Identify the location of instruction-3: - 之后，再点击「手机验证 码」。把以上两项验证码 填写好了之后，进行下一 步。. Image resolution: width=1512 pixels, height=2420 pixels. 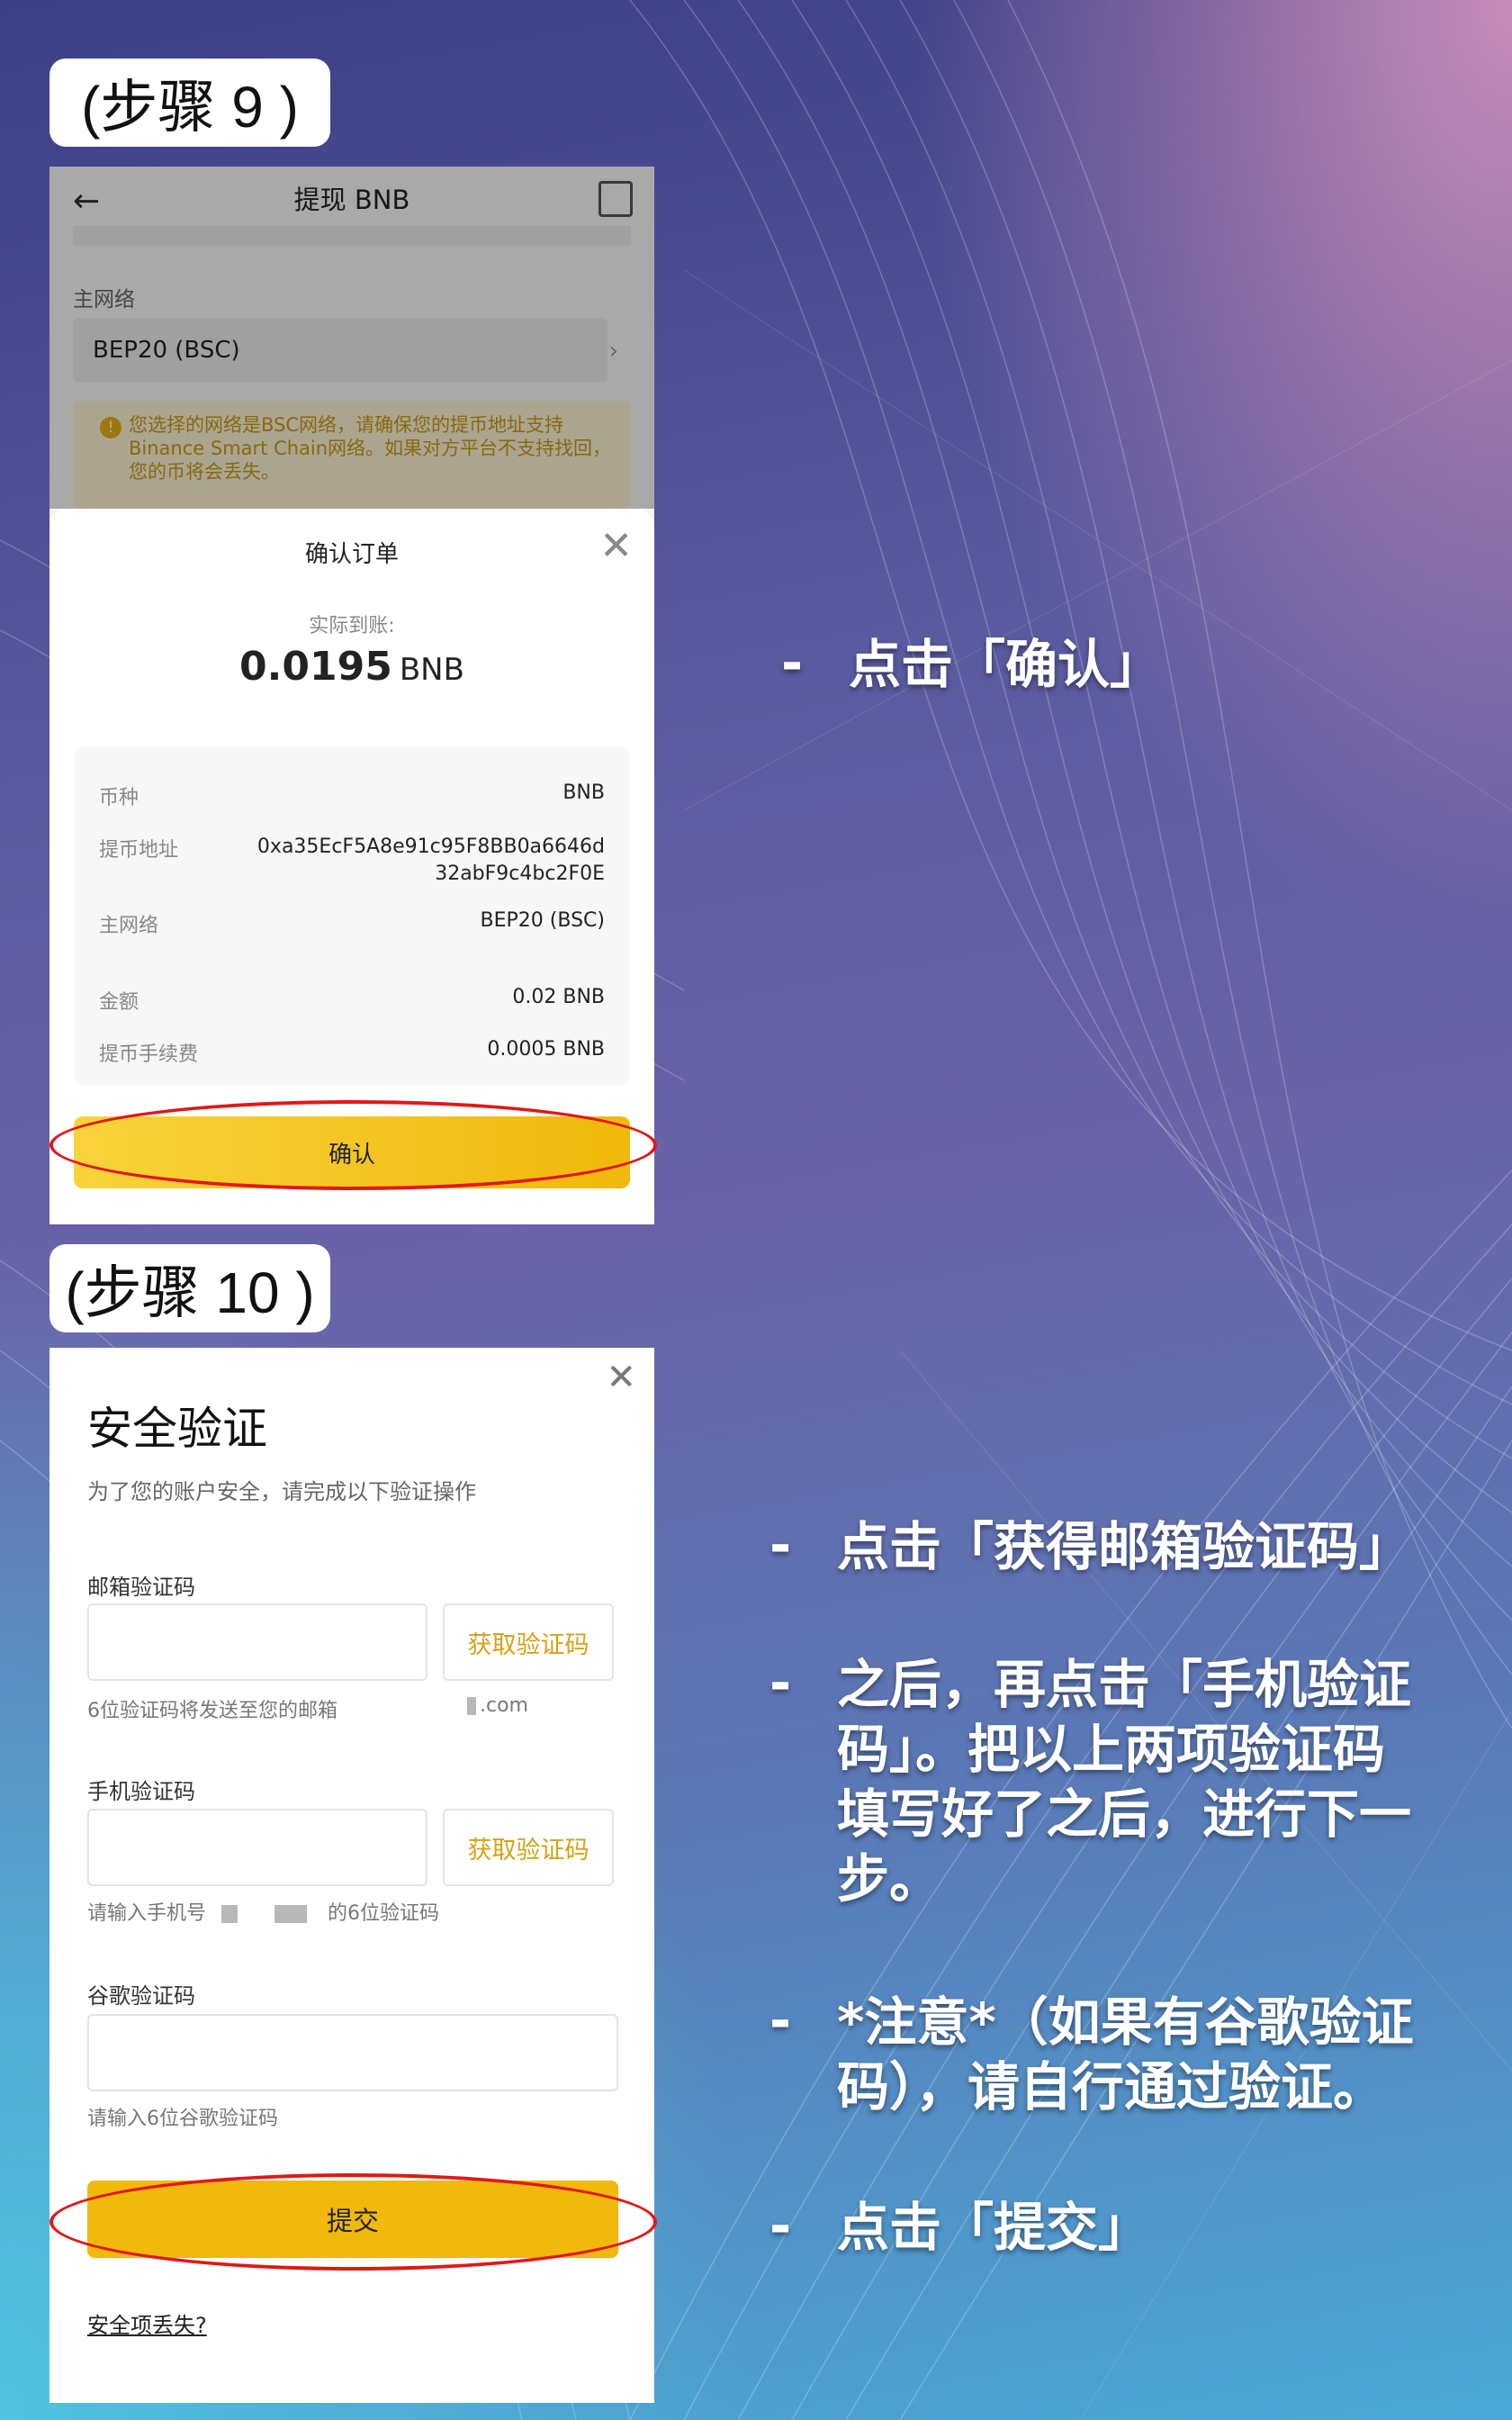
(1130, 1787).